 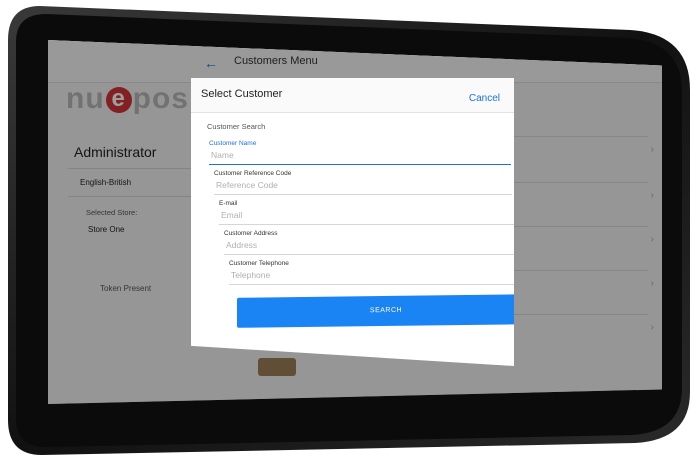 I want to click on dialog-header: Select Customer Cancel, so click(x=352, y=95).